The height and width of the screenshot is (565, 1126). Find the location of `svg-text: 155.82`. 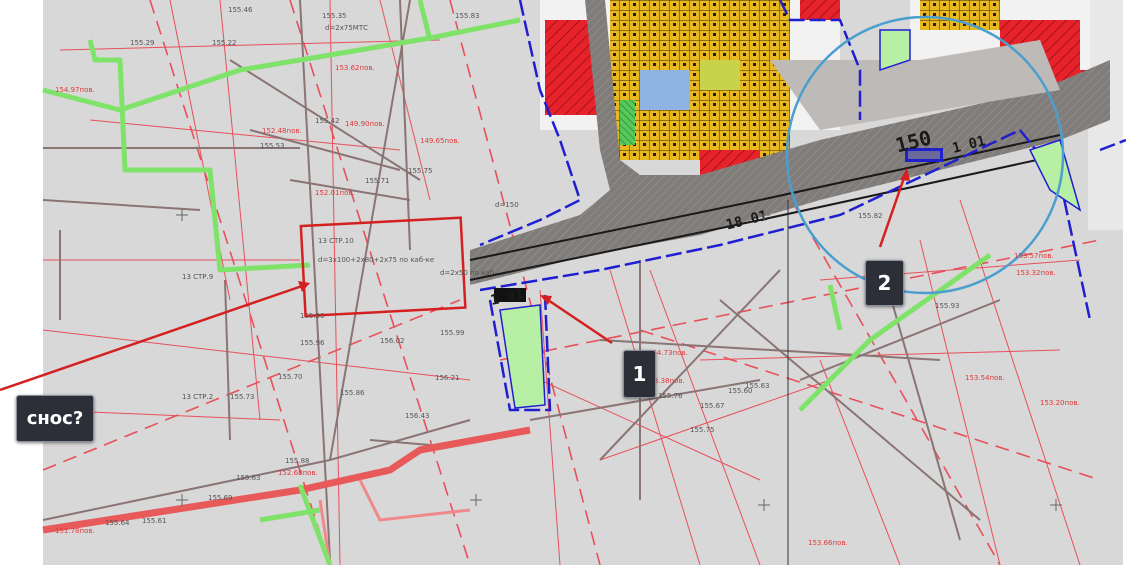

svg-text: 155.82 is located at coordinates (870, 216).